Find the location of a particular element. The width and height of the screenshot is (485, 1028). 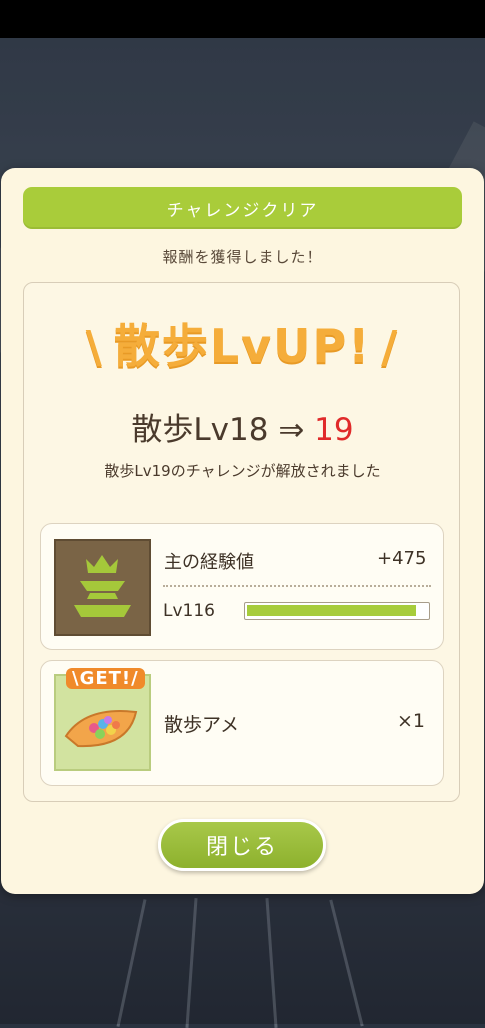

divider is located at coordinates (297, 586).